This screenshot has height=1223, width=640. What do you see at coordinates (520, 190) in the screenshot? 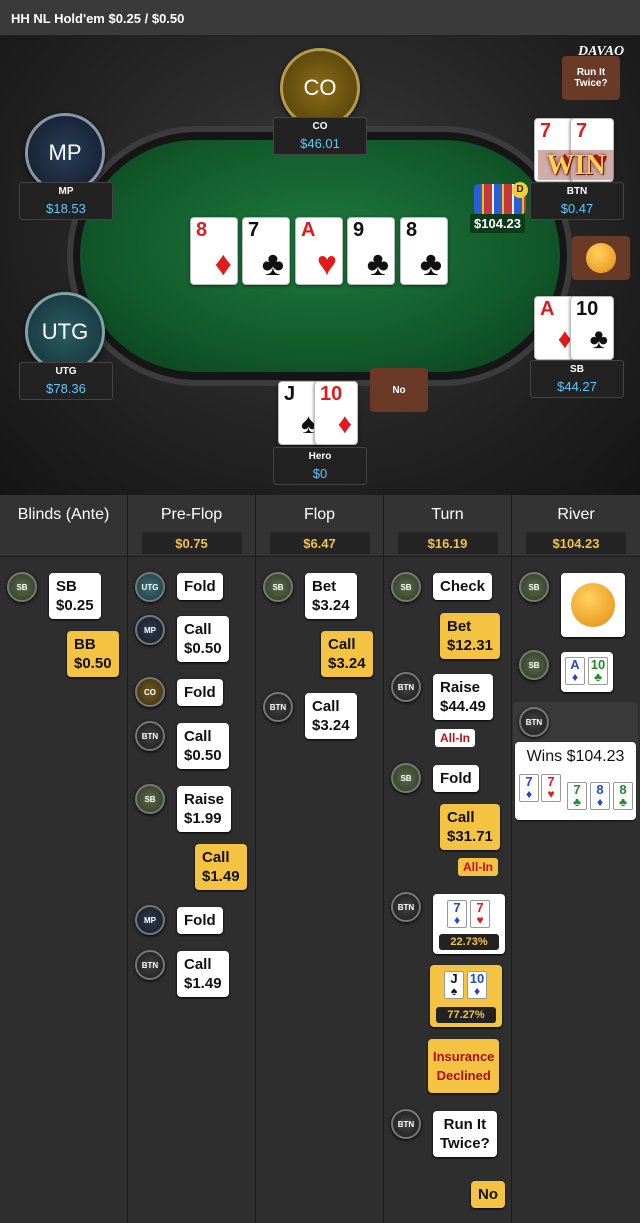
I see `dealer-button-icon: D` at bounding box center [520, 190].